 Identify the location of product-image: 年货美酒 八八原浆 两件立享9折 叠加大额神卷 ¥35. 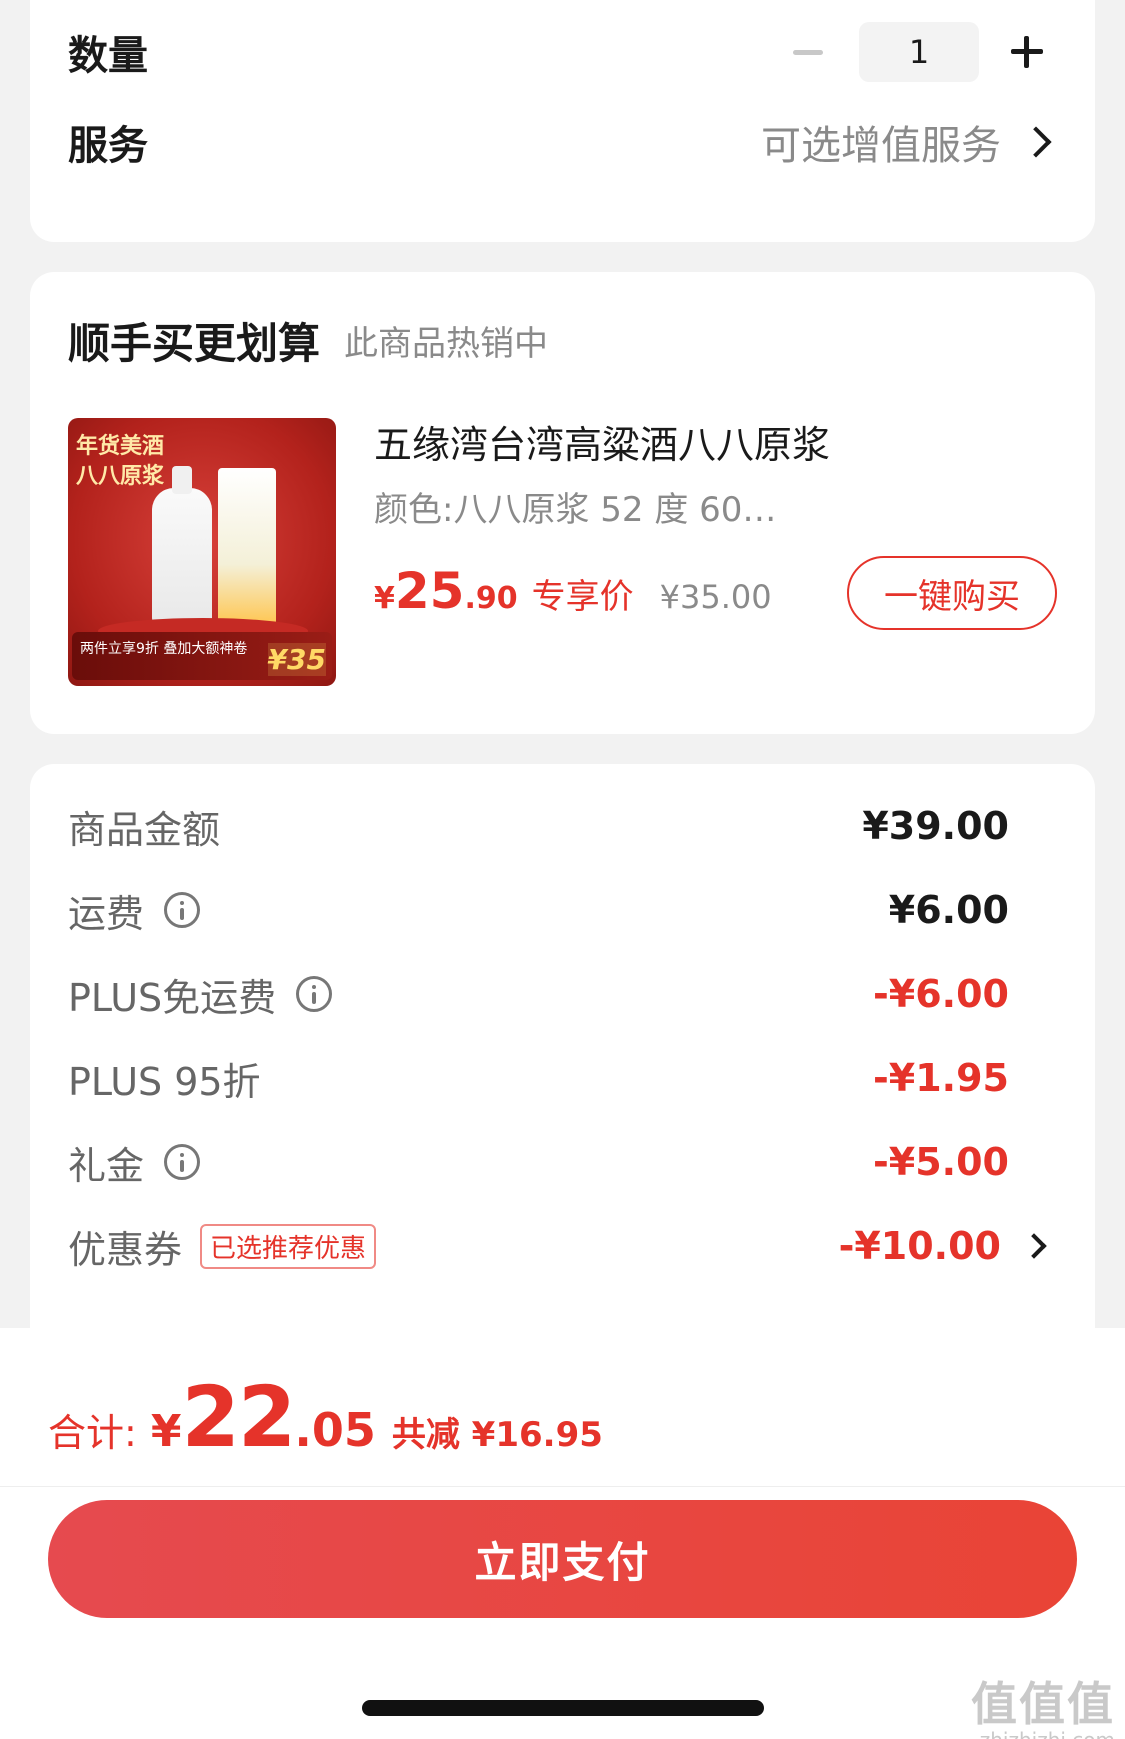
(202, 552).